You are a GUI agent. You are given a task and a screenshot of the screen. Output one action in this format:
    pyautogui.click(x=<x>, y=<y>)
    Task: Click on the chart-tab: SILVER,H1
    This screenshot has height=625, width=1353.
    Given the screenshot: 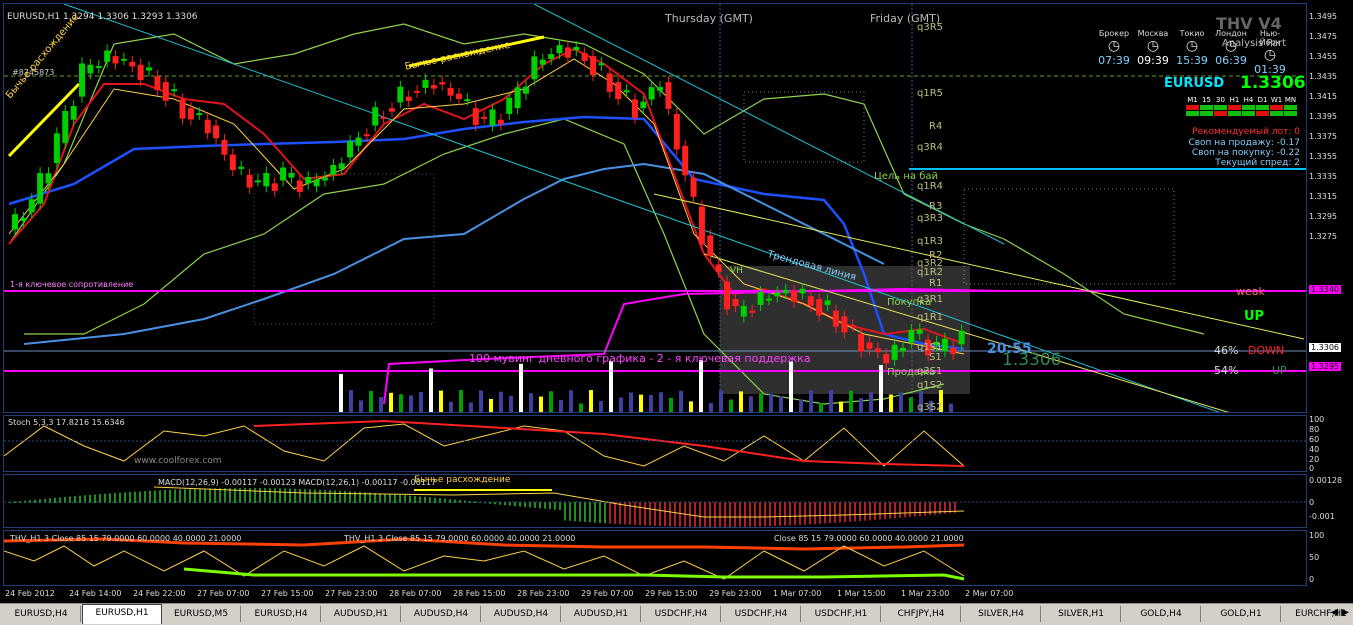 What is the action you would take?
    pyautogui.click(x=1081, y=614)
    